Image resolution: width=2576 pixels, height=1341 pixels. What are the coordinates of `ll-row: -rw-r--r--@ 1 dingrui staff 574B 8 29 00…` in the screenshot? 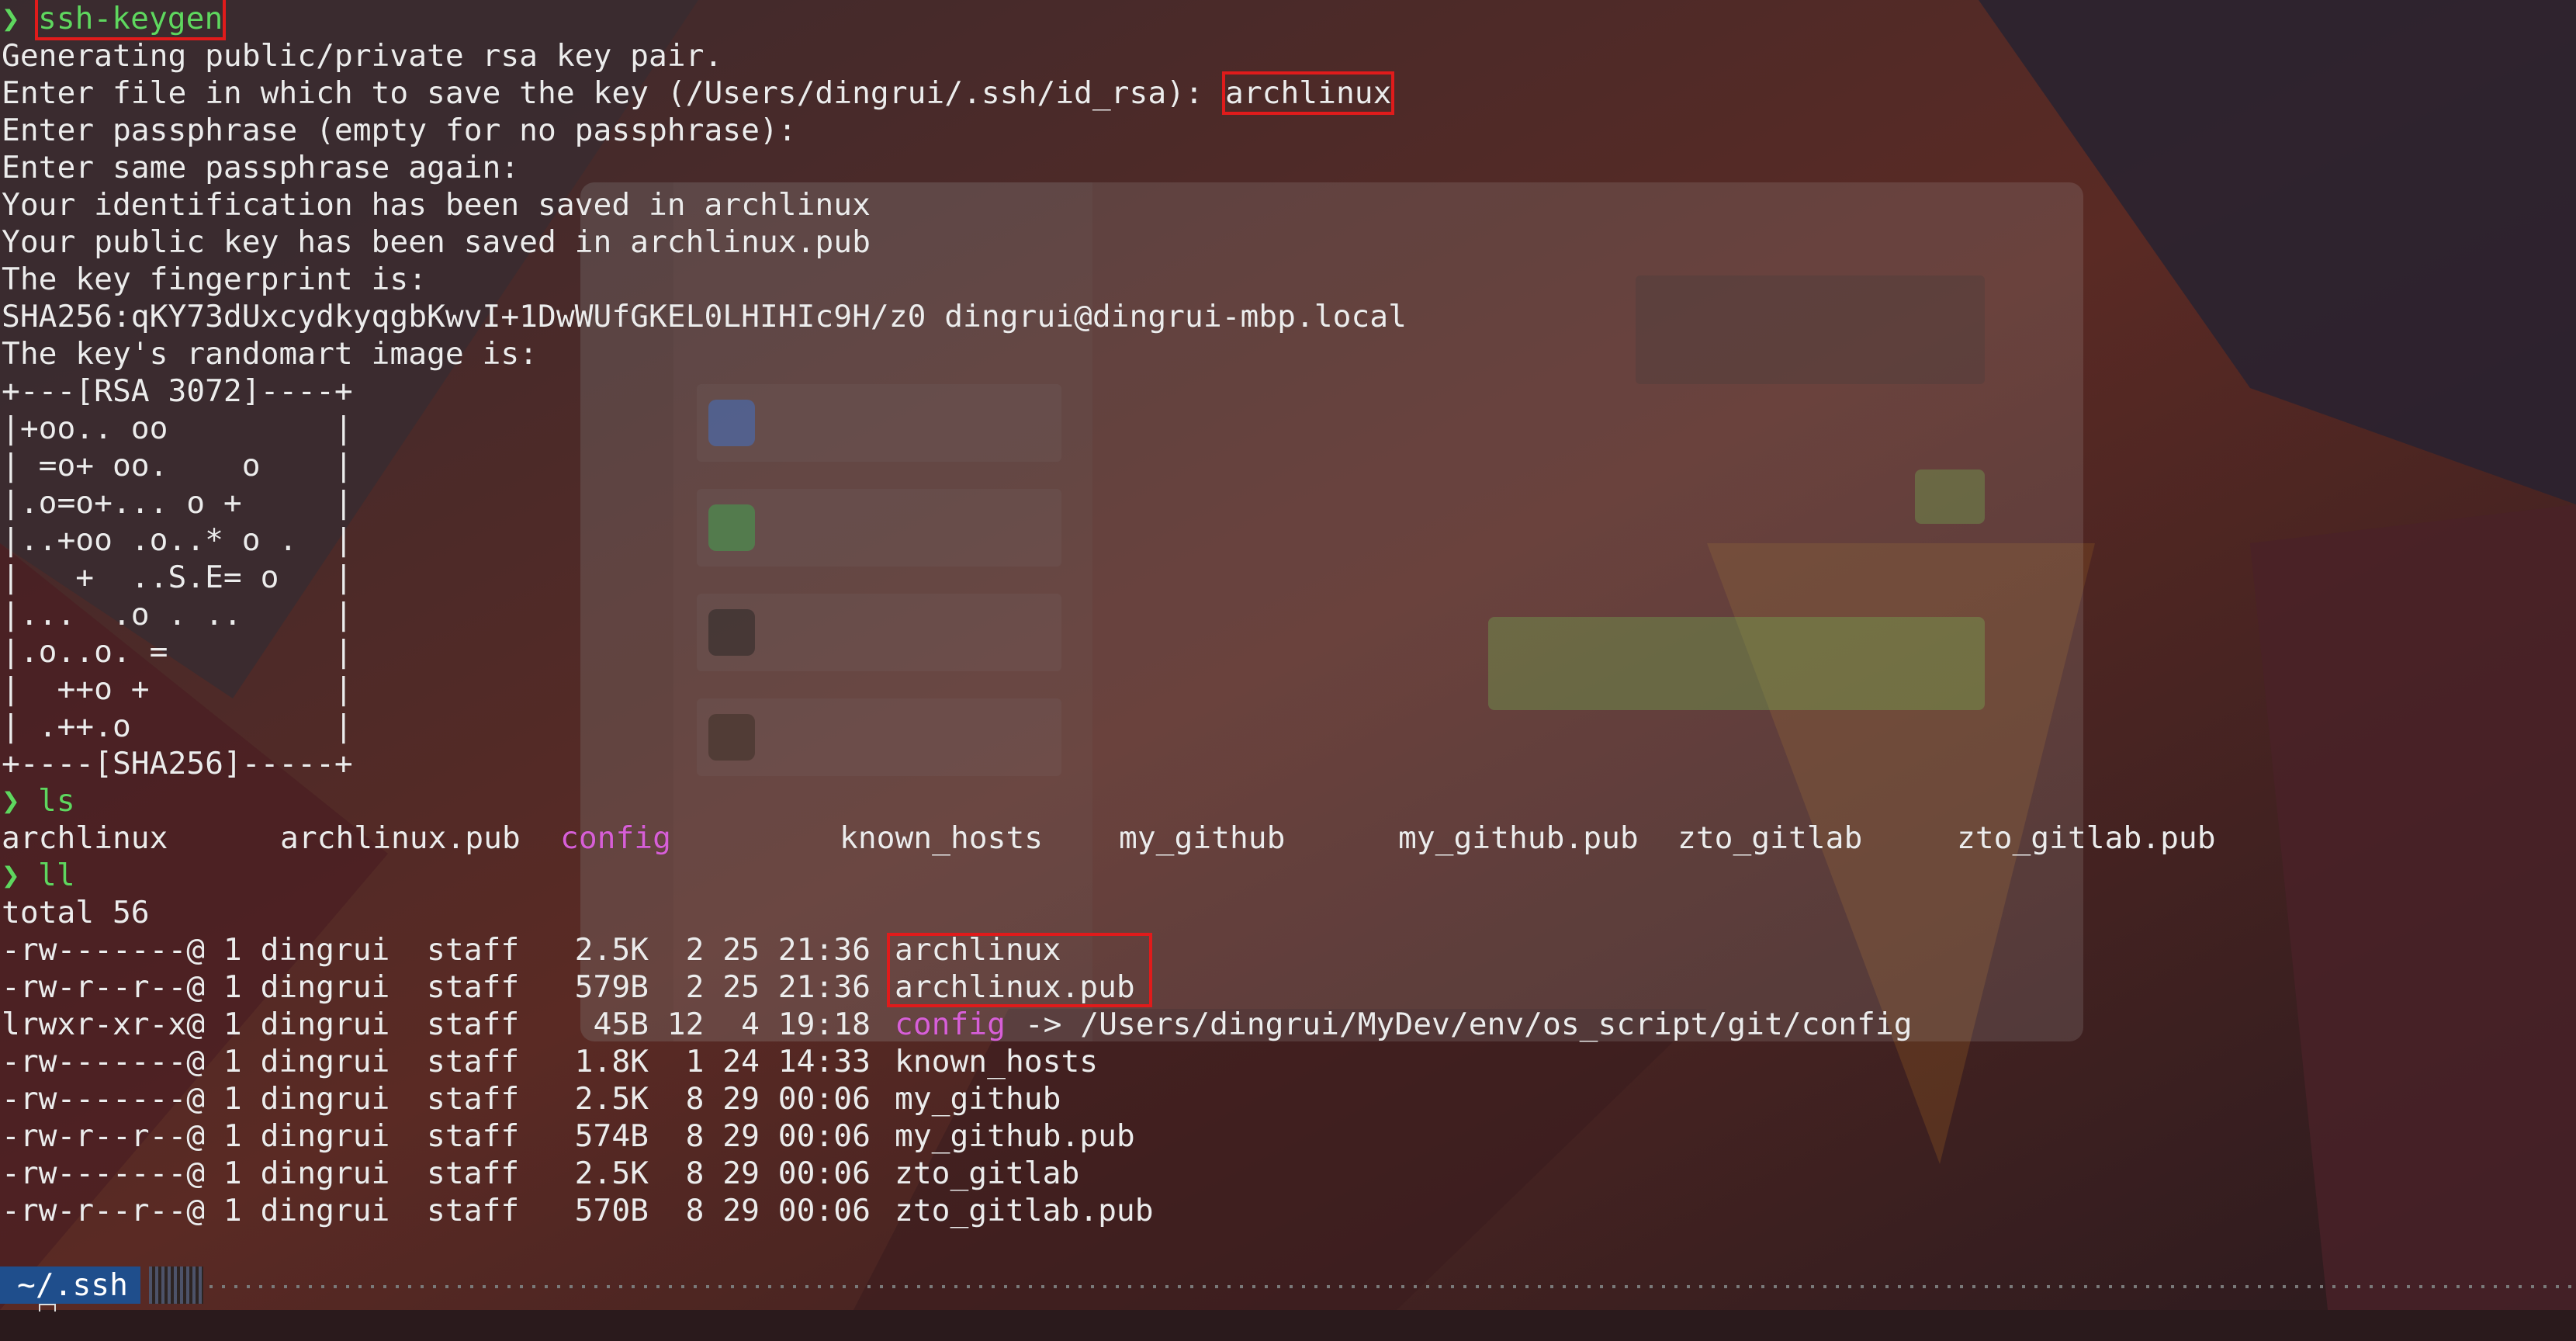 It's located at (622, 1136).